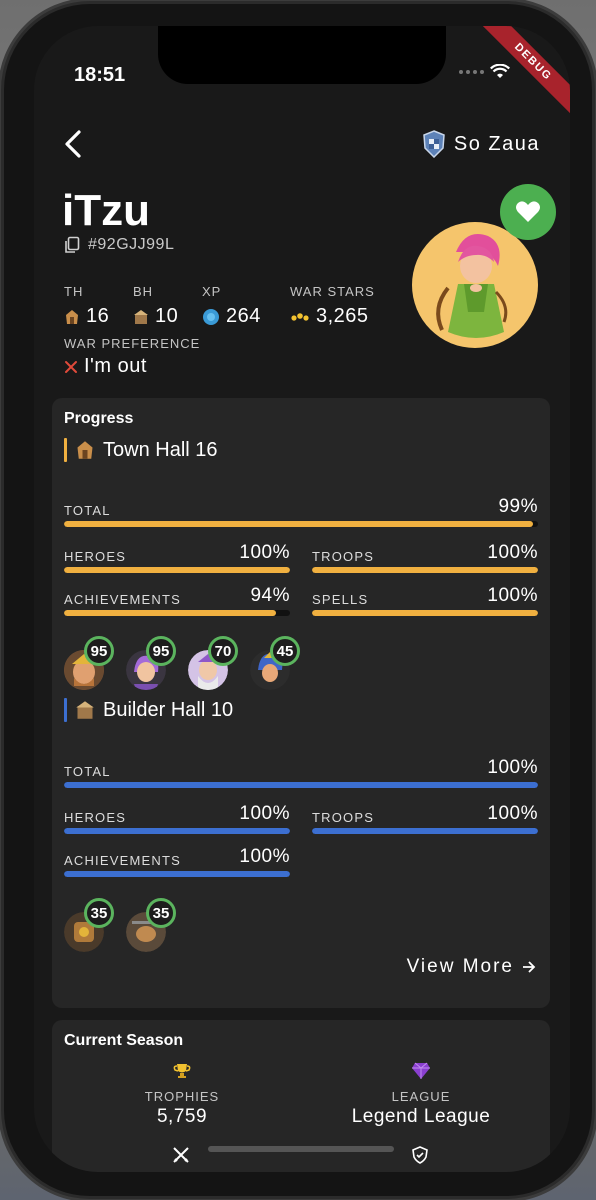 Image resolution: width=596 pixels, height=1200 pixels. What do you see at coordinates (74, 291) in the screenshot?
I see `stat-th-label: TH` at bounding box center [74, 291].